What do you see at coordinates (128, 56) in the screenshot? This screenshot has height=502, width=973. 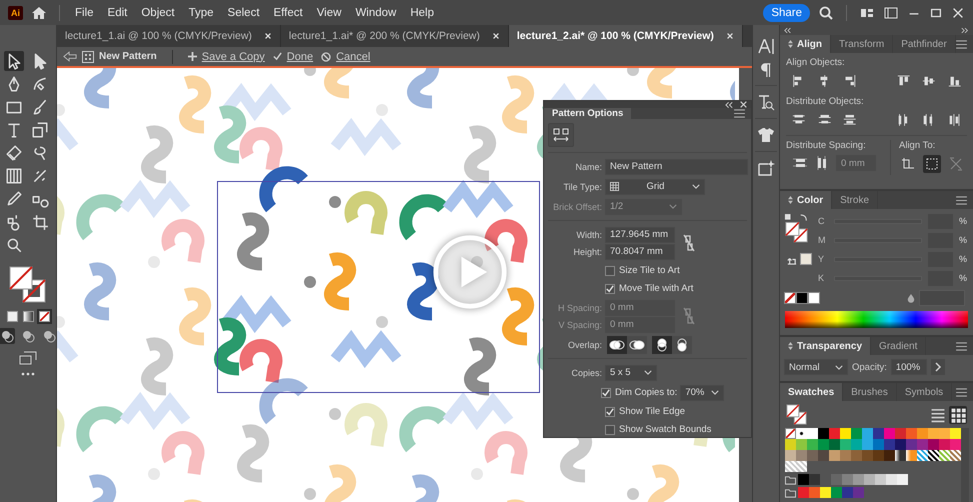 I see `pattern-name: New Pattern` at bounding box center [128, 56].